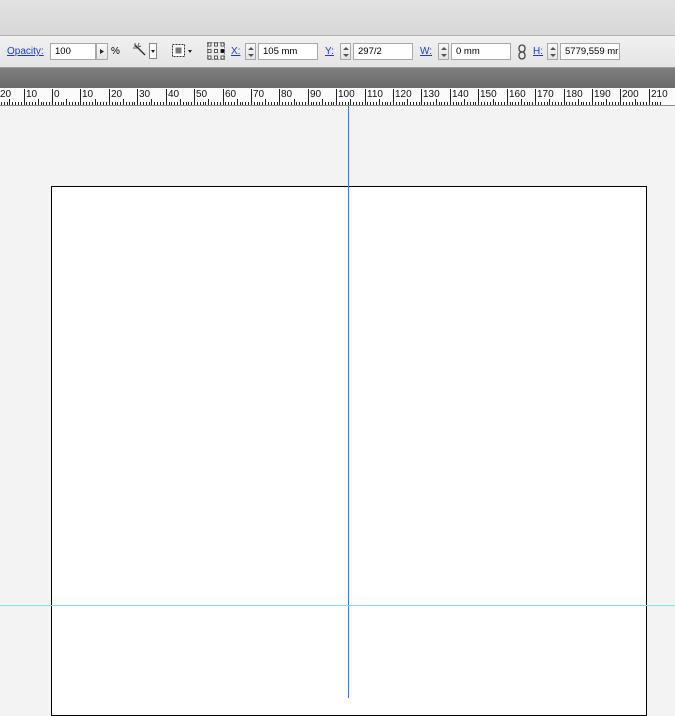 This screenshot has width=675, height=716. Describe the element at coordinates (426, 51) in the screenshot. I see `w-label: W:` at that location.